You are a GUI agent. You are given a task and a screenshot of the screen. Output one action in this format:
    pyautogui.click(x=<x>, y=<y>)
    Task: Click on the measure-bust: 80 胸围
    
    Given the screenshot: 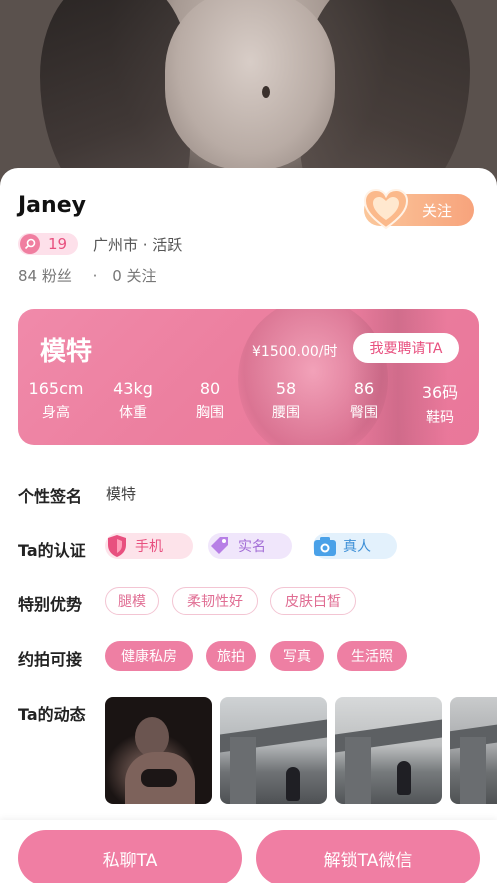 What is the action you would take?
    pyautogui.click(x=210, y=400)
    